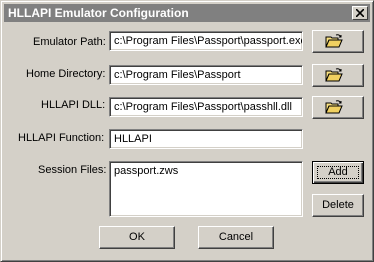 The width and height of the screenshot is (374, 262). I want to click on session-files-label: Session Files:, so click(72, 170).